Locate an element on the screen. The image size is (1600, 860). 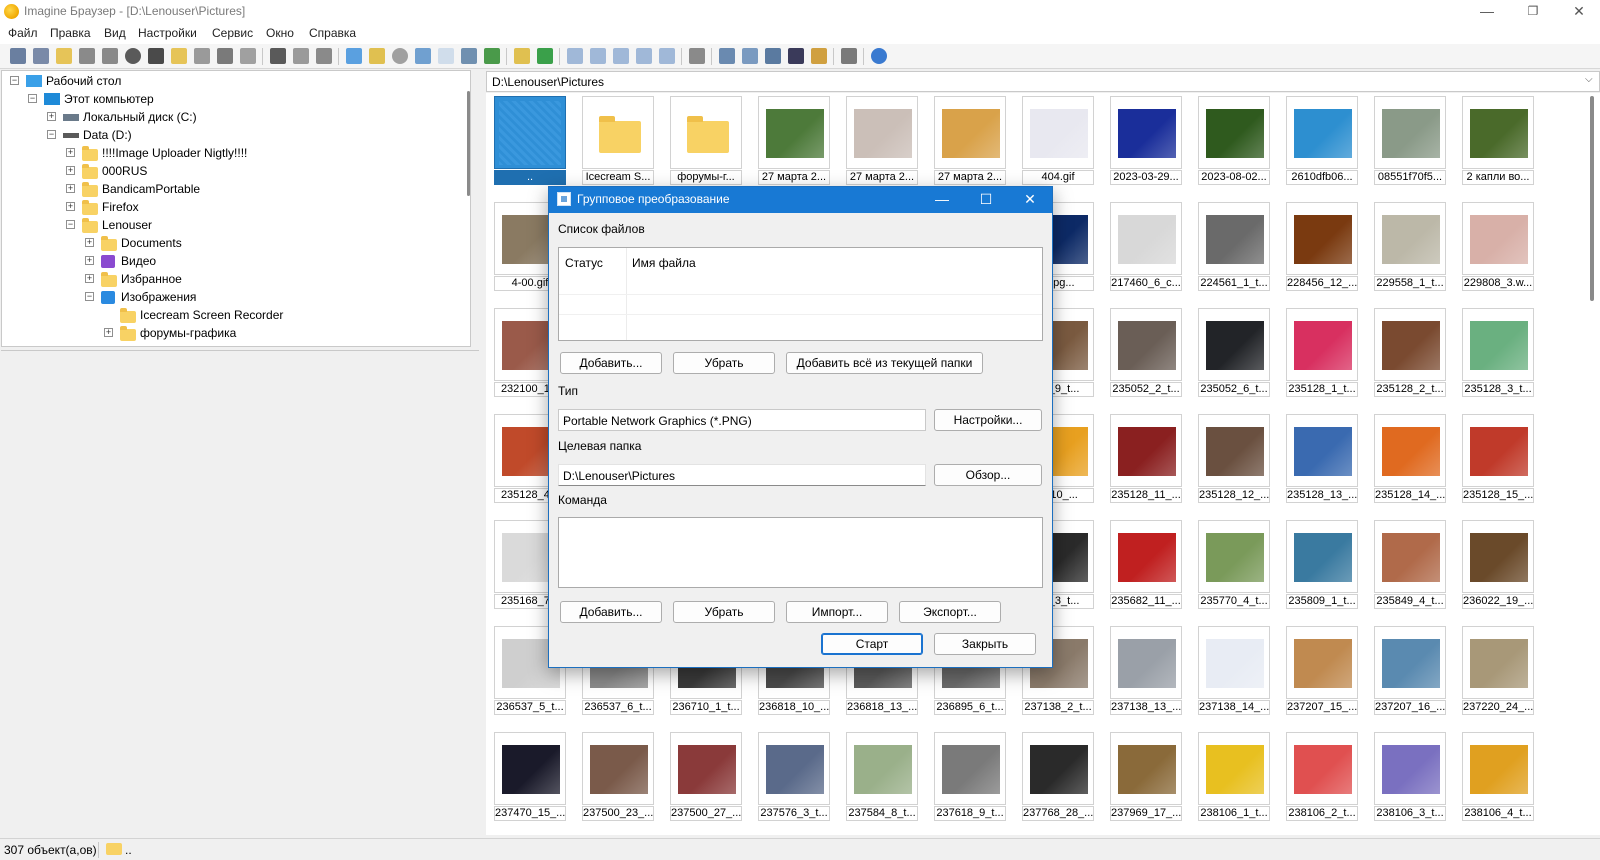
file-list: Статус Имя файла is located at coordinates (800, 294).